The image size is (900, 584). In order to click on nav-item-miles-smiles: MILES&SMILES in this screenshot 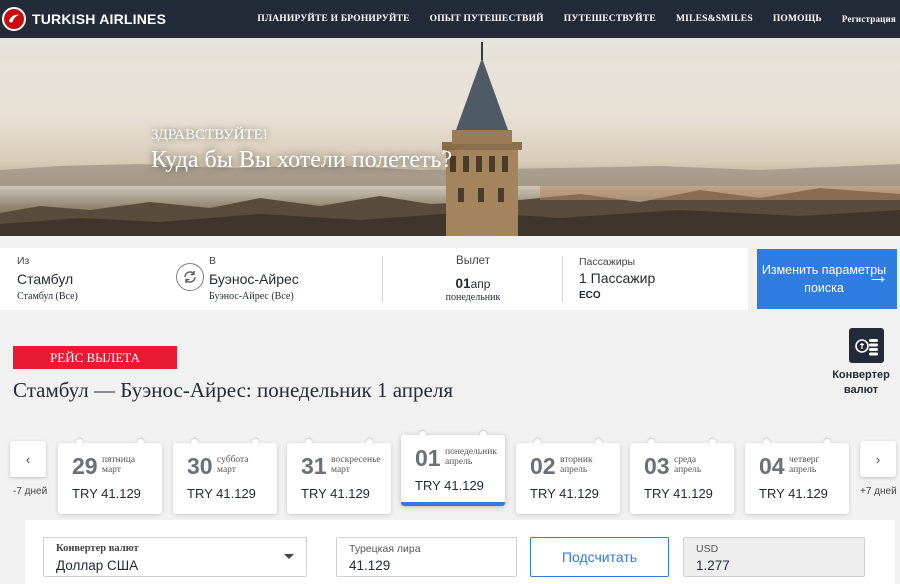, I will do `click(714, 19)`.